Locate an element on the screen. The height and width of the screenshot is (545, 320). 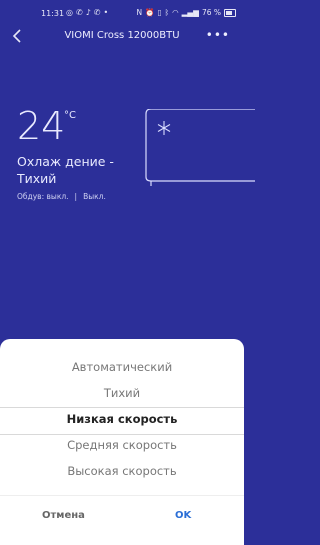
air-conditioner-illustration is located at coordinates (200, 147).